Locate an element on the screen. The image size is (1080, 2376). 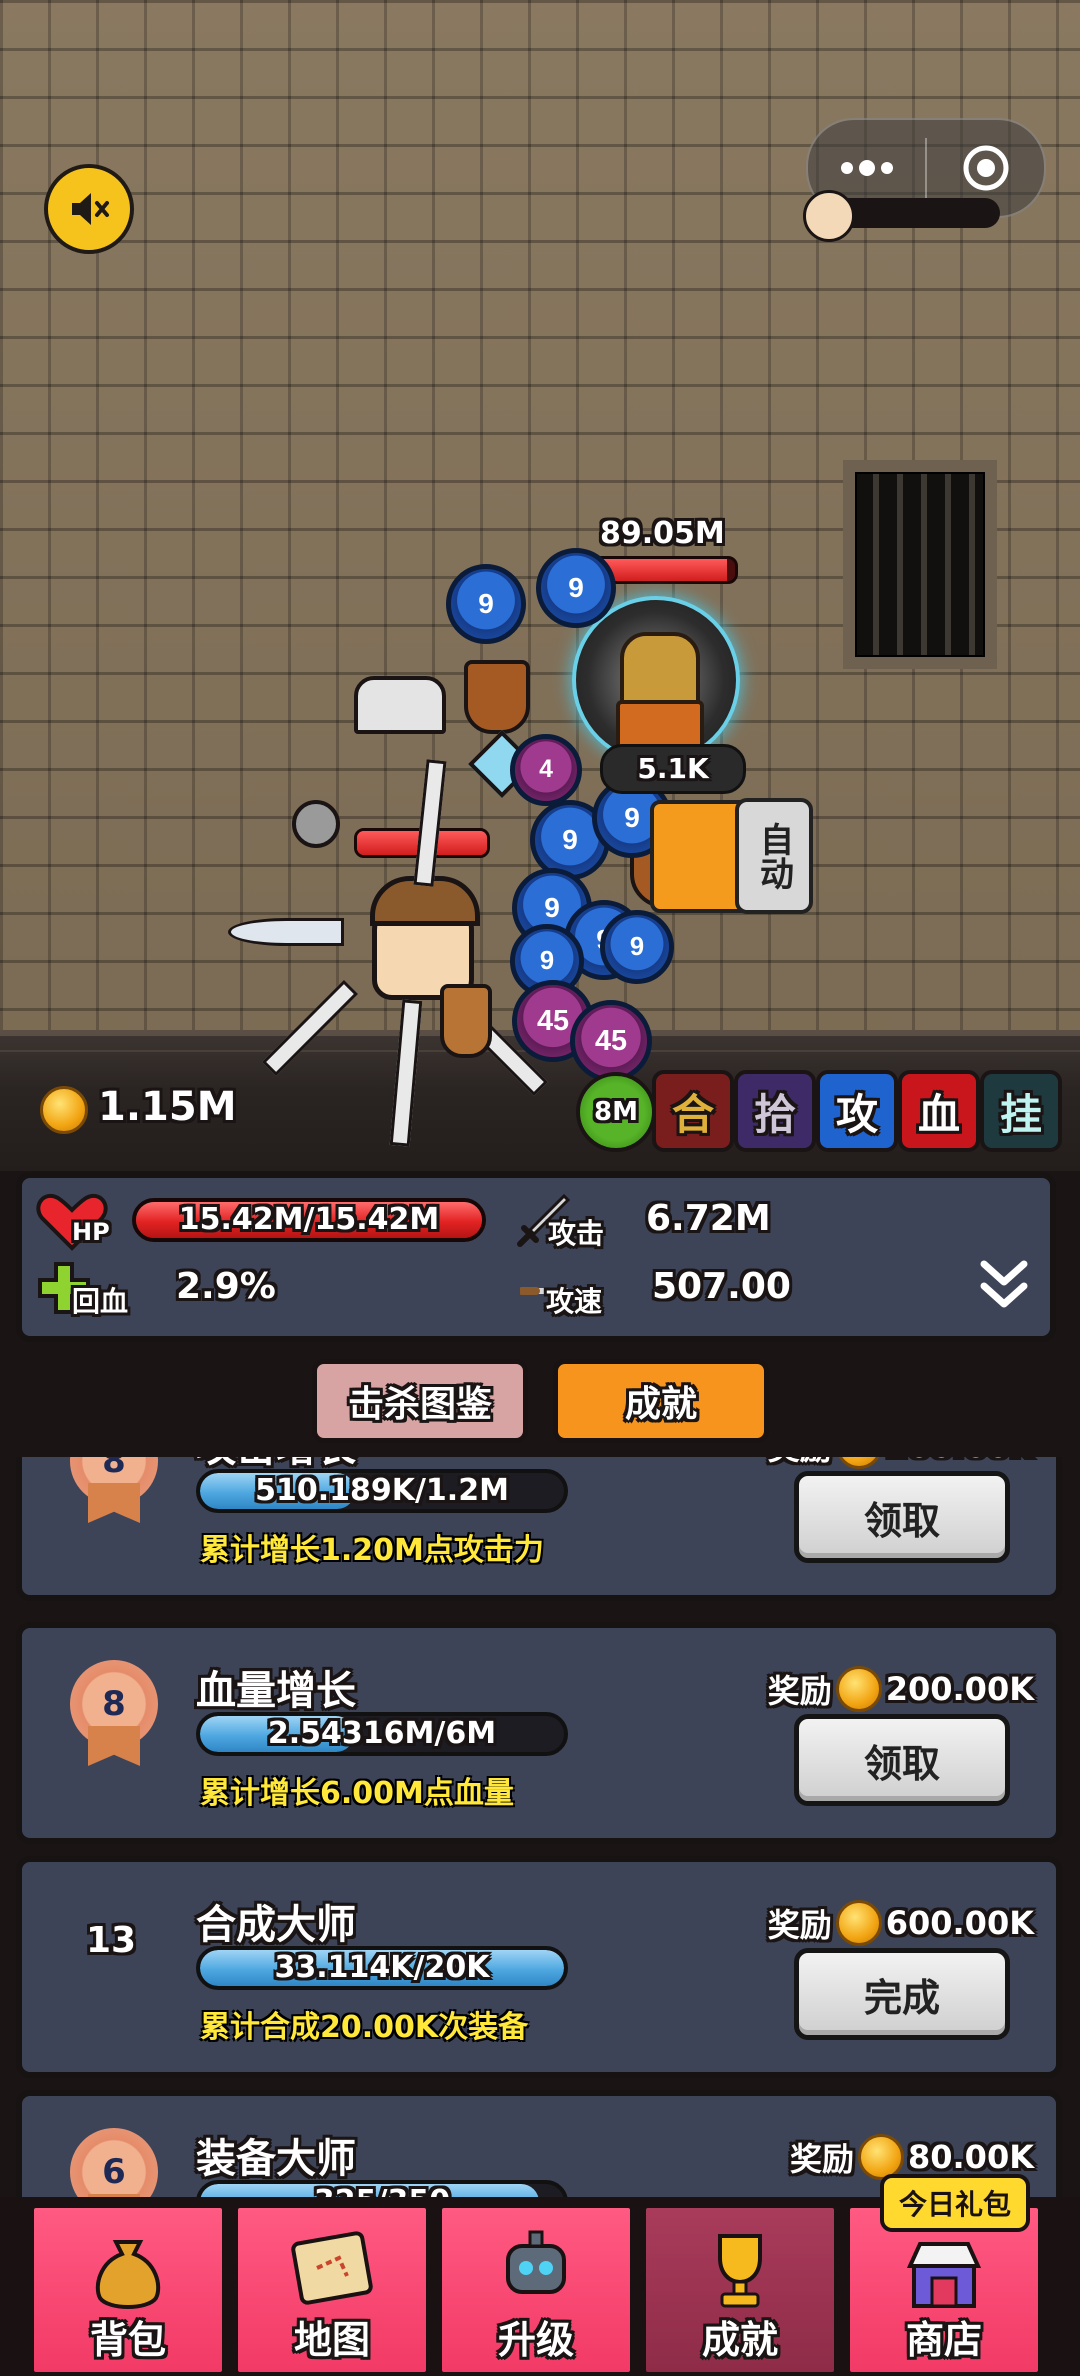
boss-helmet is located at coordinates (660, 671).